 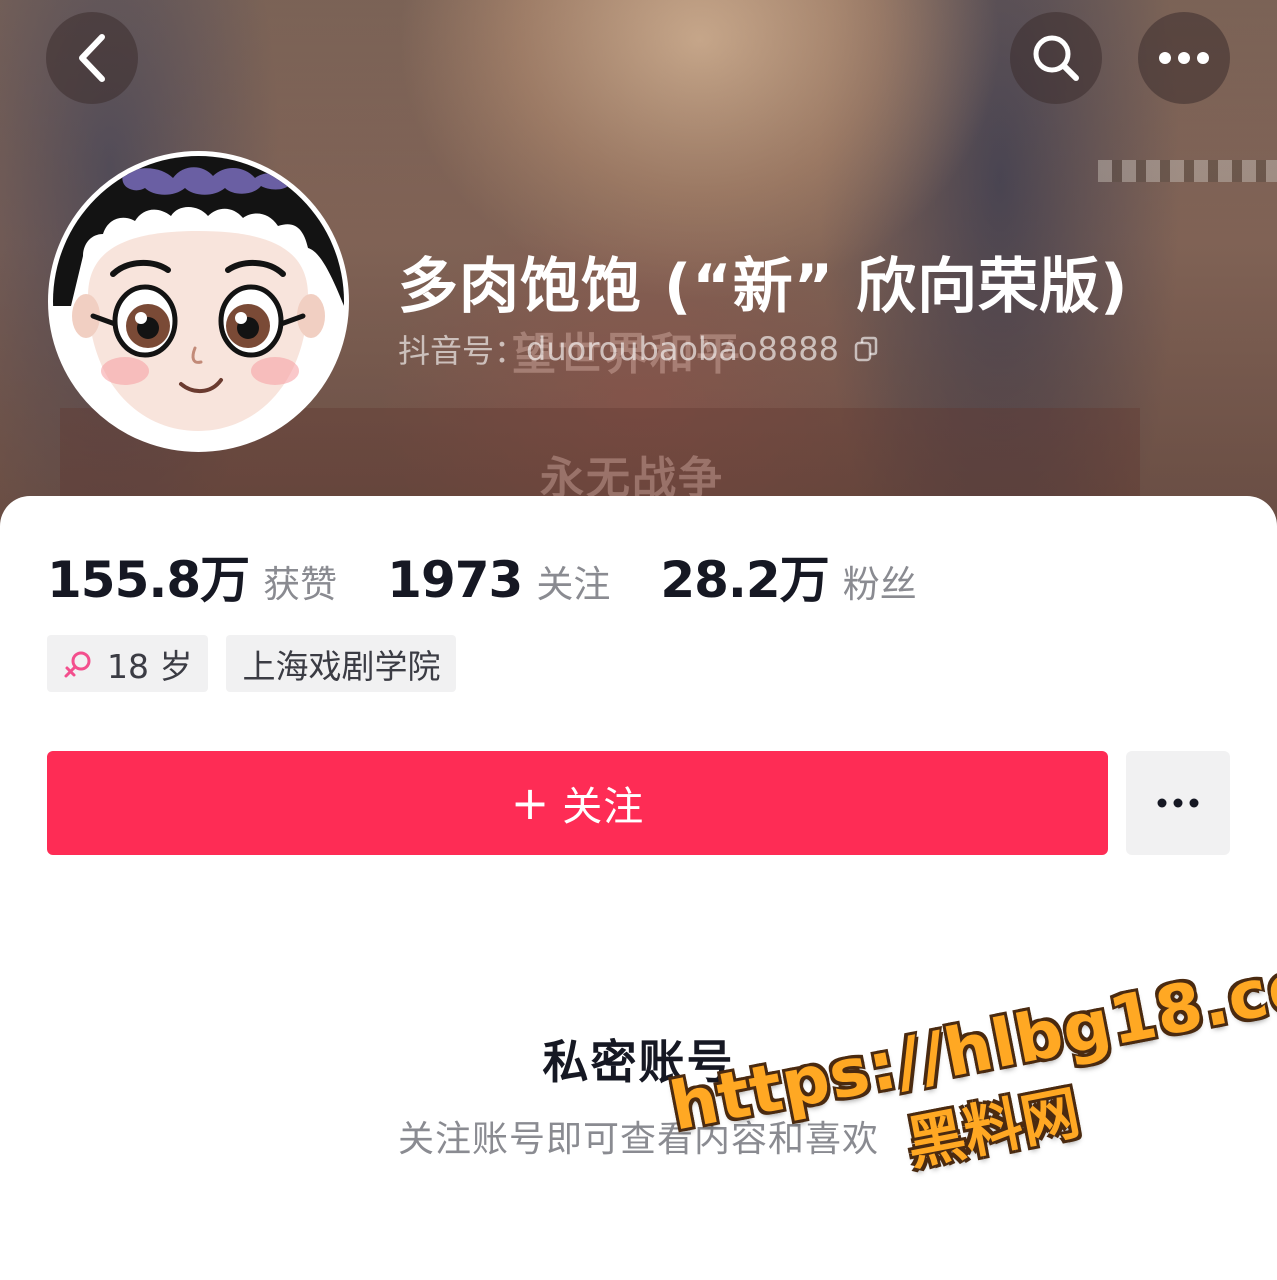 What do you see at coordinates (530, 803) in the screenshot?
I see `plus-icon: +` at bounding box center [530, 803].